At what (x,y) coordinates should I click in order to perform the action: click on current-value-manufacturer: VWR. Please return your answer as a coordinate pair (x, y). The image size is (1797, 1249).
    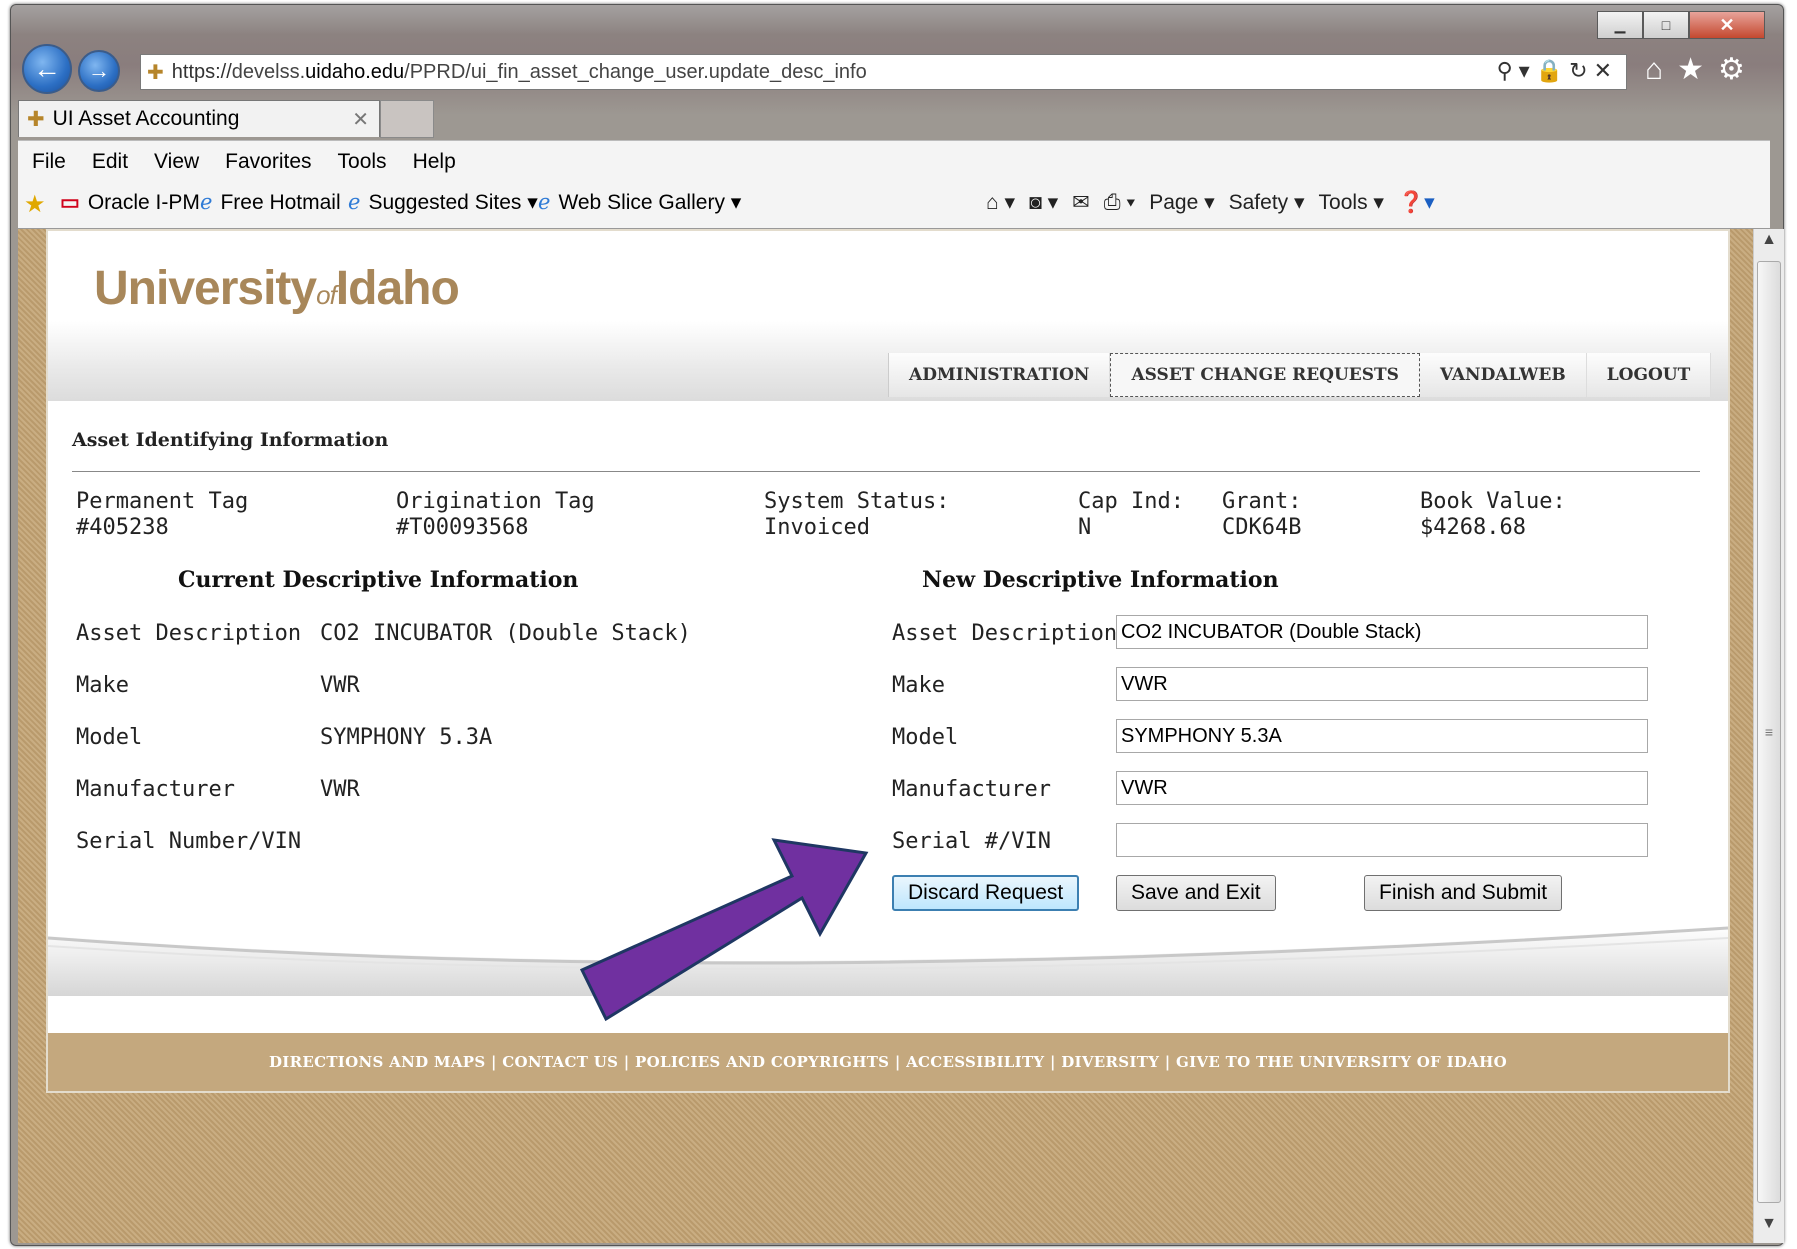
    Looking at the image, I should click on (340, 789).